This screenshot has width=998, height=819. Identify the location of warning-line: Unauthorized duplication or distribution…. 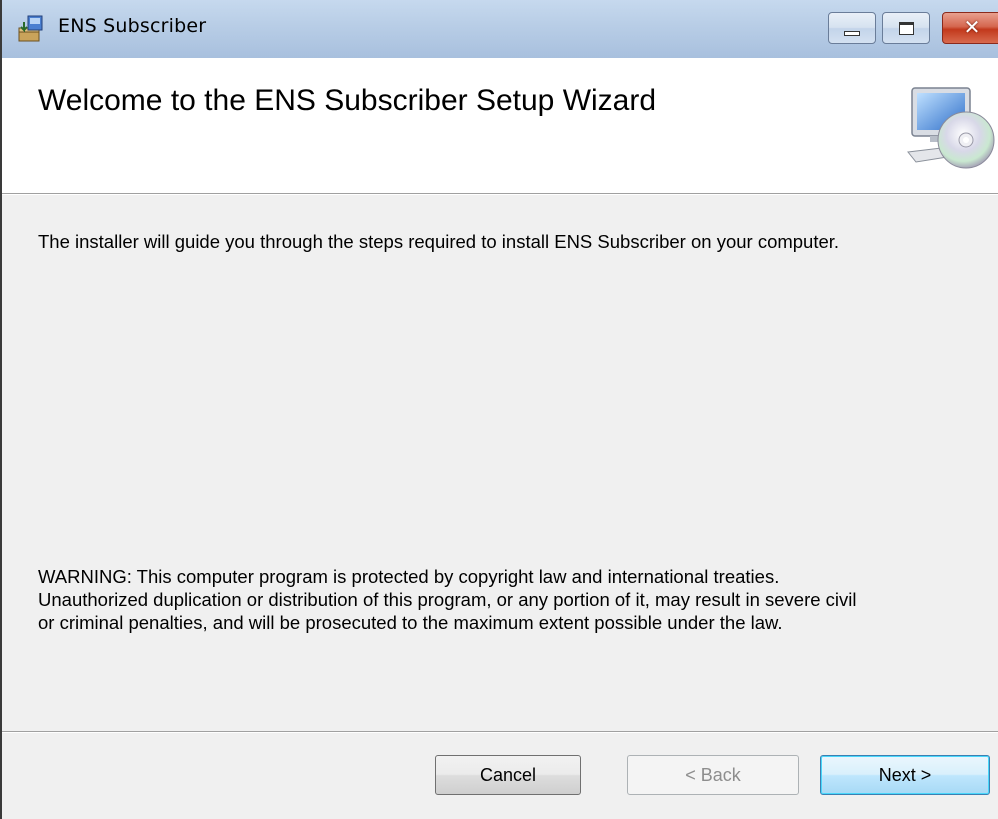
(447, 599).